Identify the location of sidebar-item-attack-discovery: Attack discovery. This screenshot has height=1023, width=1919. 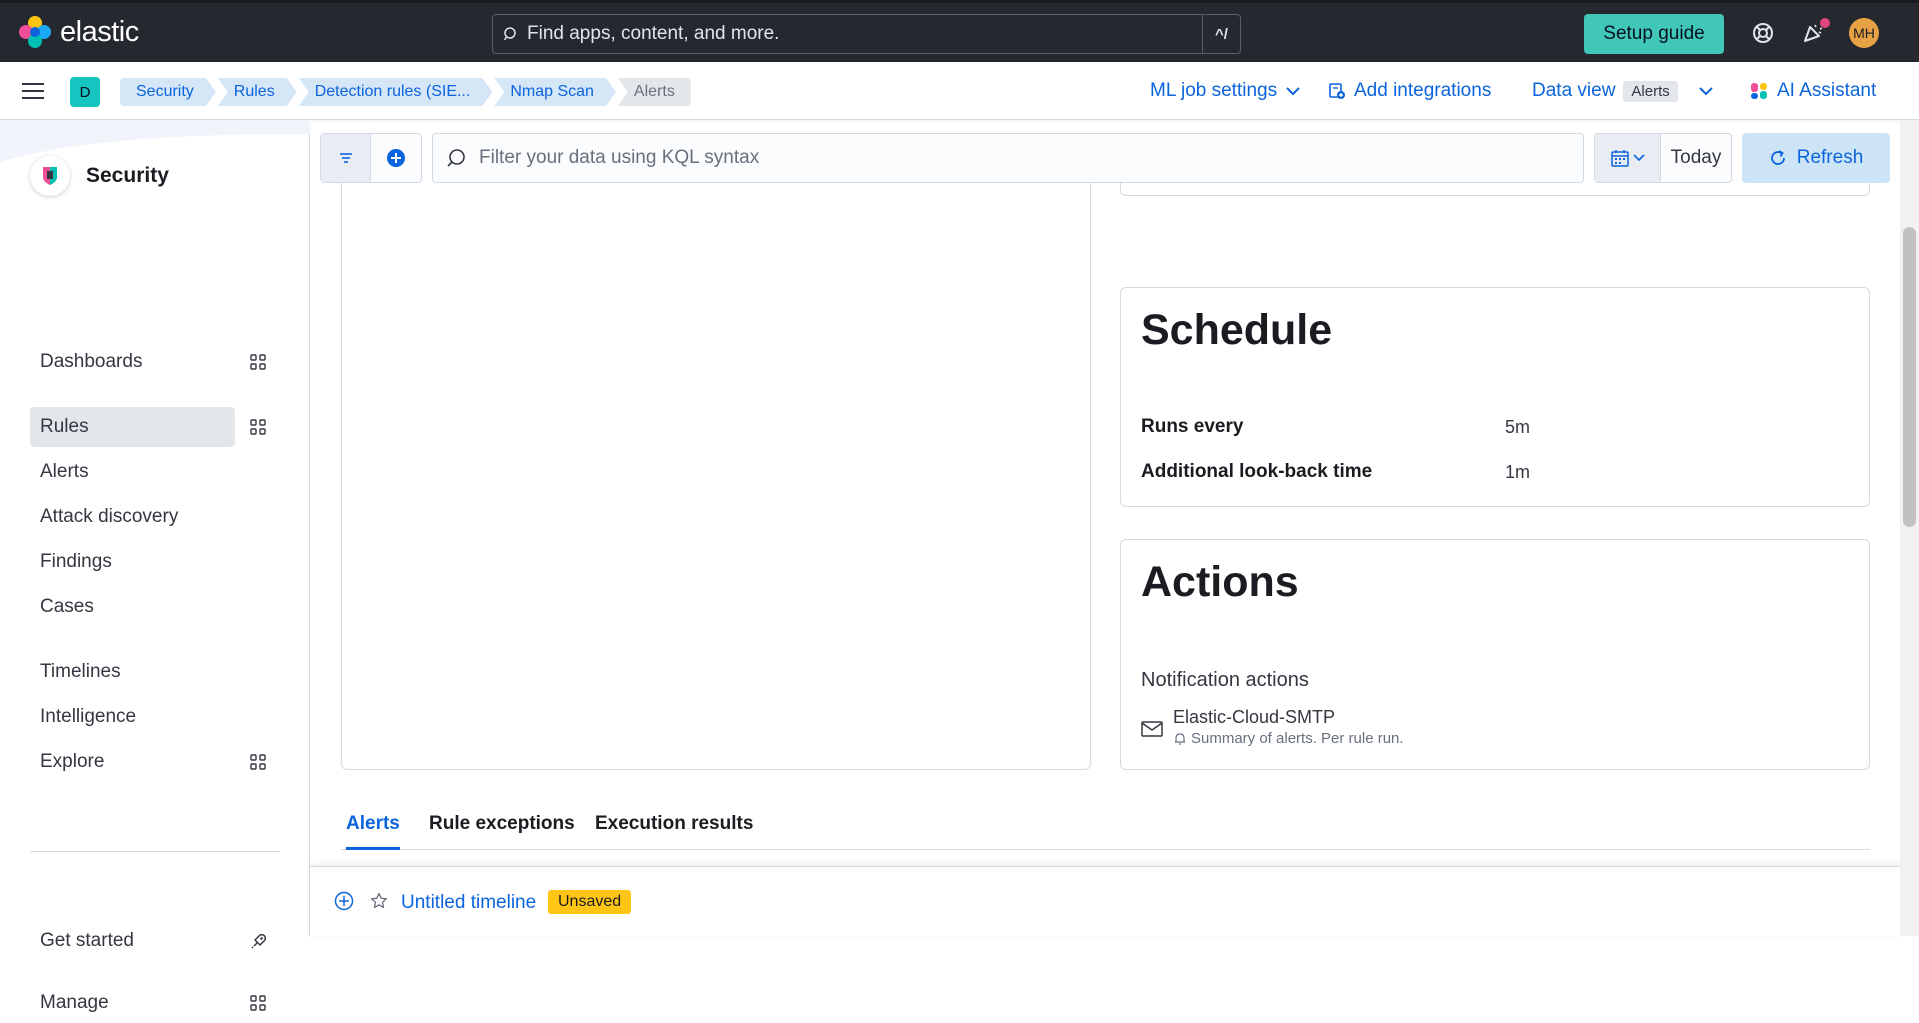
(132, 517).